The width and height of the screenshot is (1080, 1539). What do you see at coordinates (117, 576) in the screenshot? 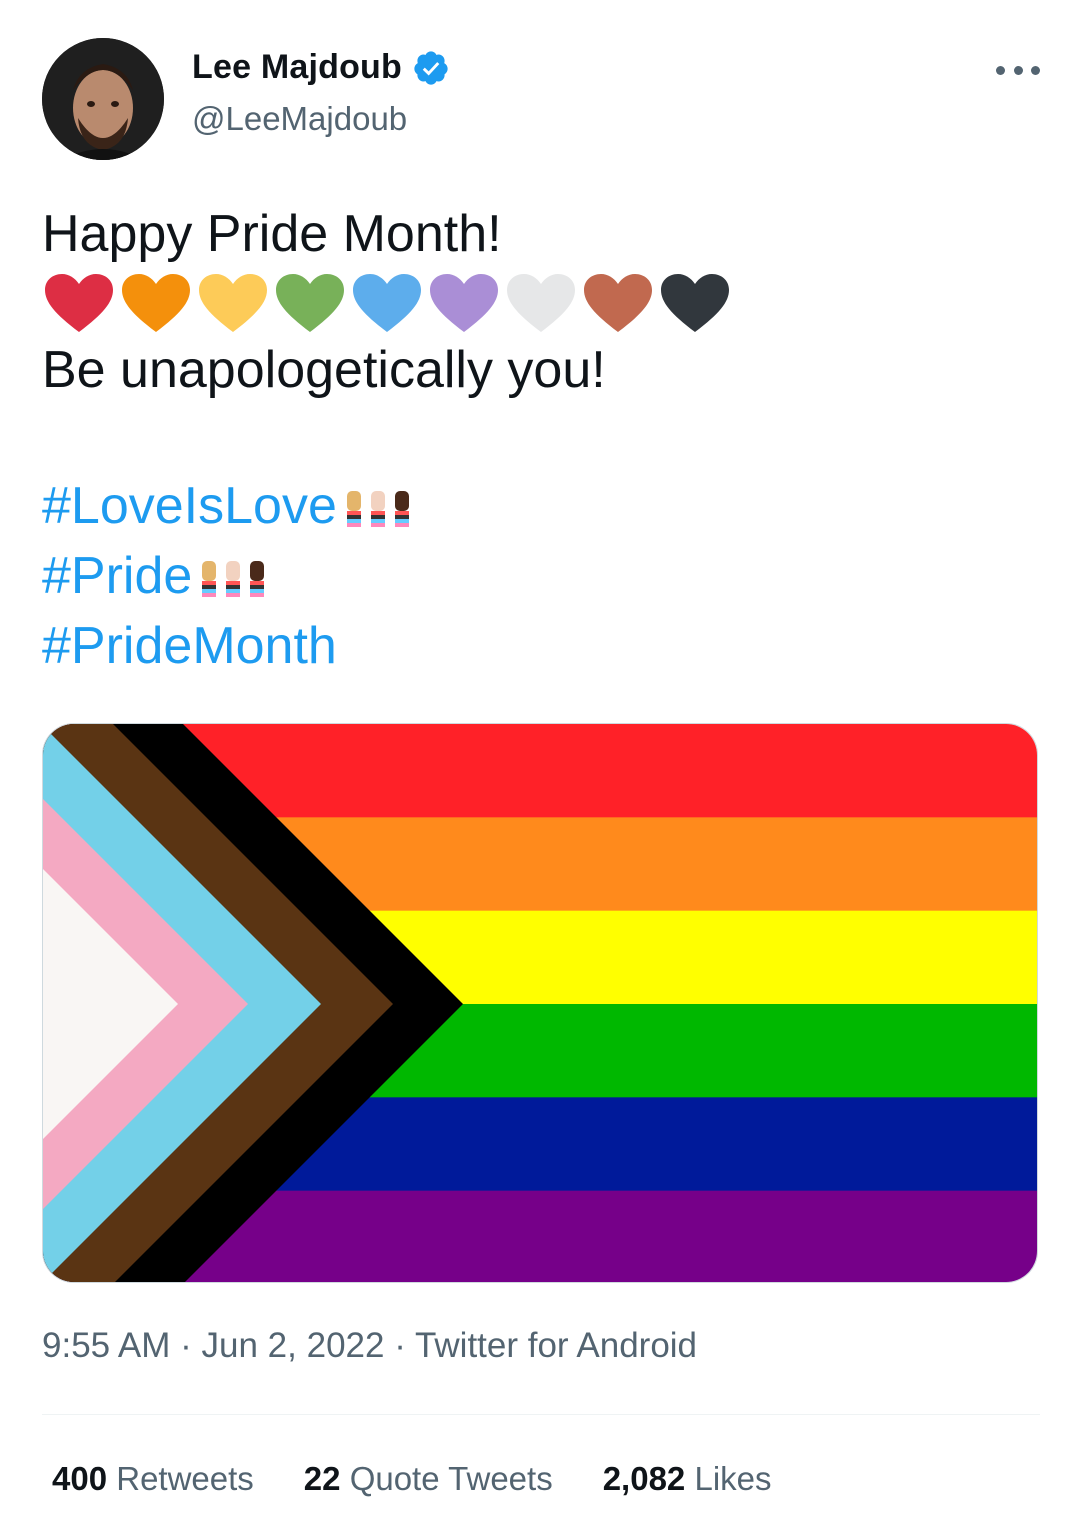
I see `hashtag-pride: #Pride` at bounding box center [117, 576].